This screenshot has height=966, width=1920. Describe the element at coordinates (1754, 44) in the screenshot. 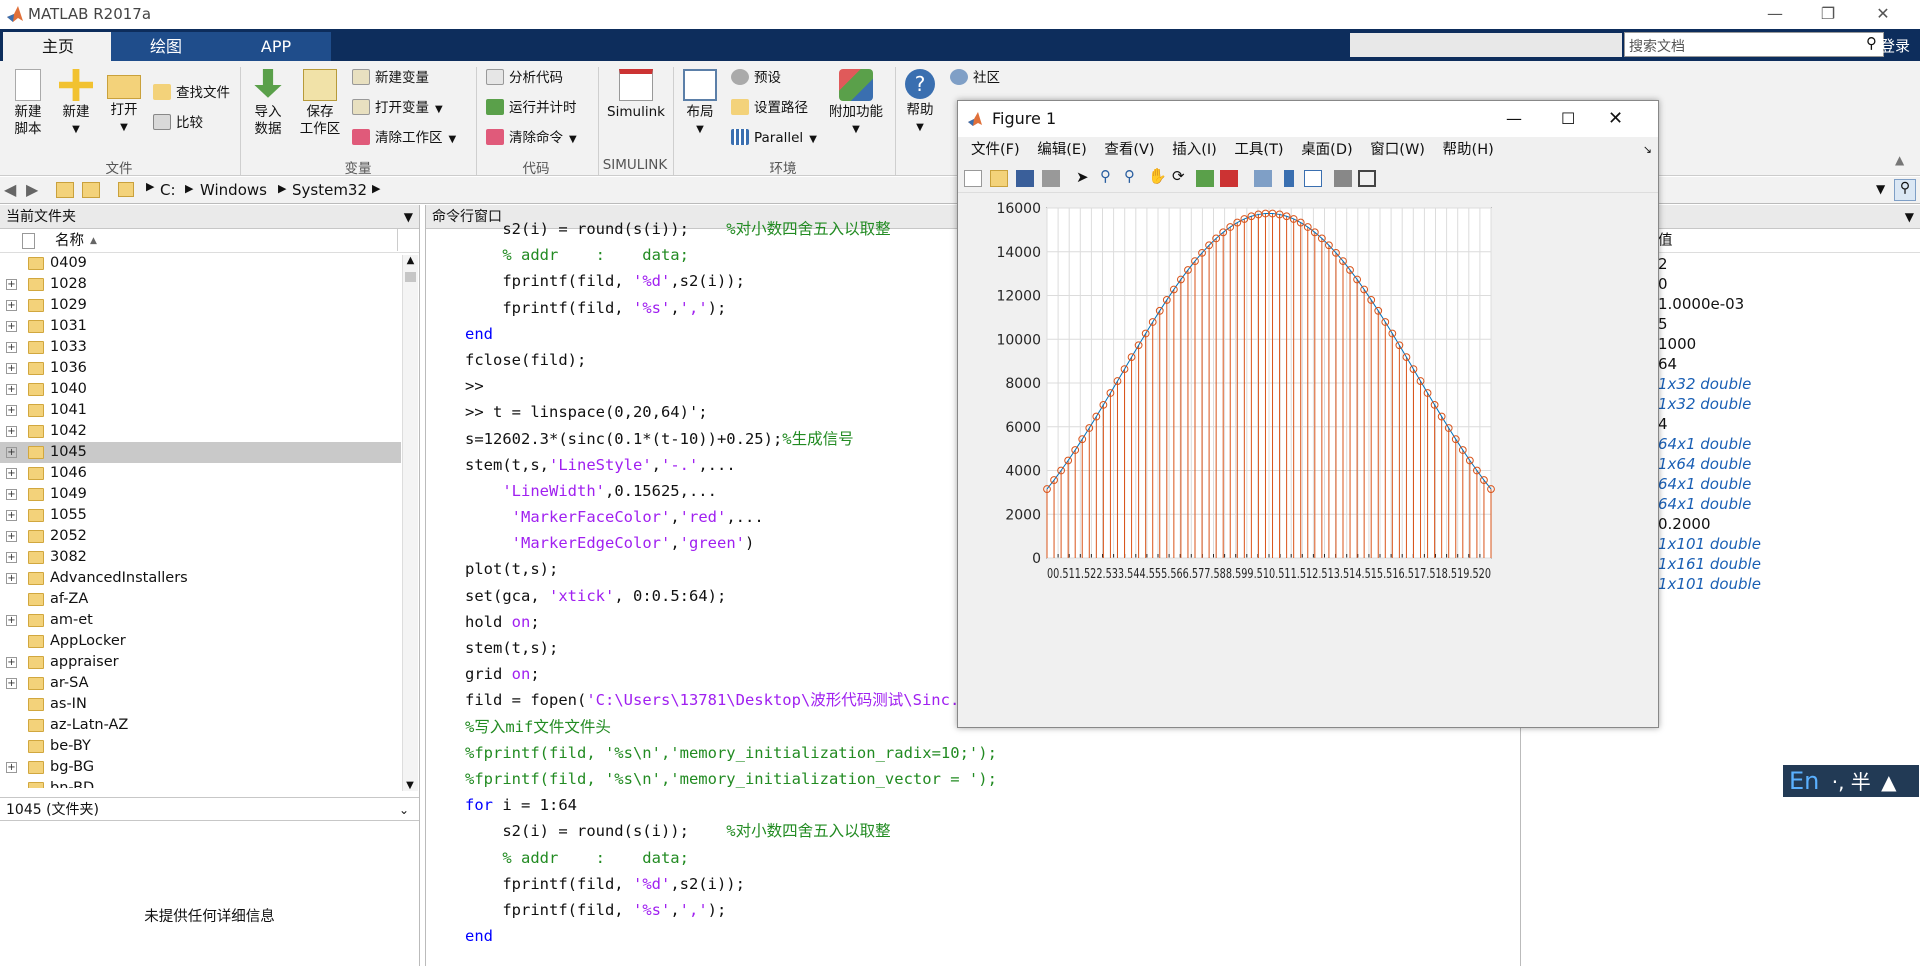

I see `search-field: 搜索文档 ⚲` at that location.